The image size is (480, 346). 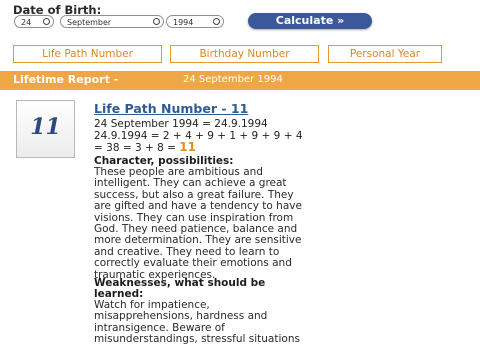 I want to click on life-path-number-value: 11, so click(x=45, y=127).